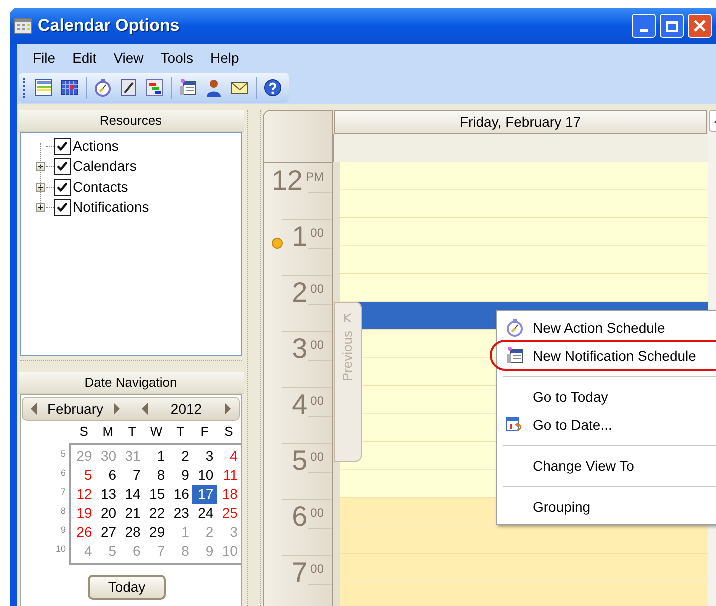 The image size is (716, 606). I want to click on hour-label: 7, so click(300, 573).